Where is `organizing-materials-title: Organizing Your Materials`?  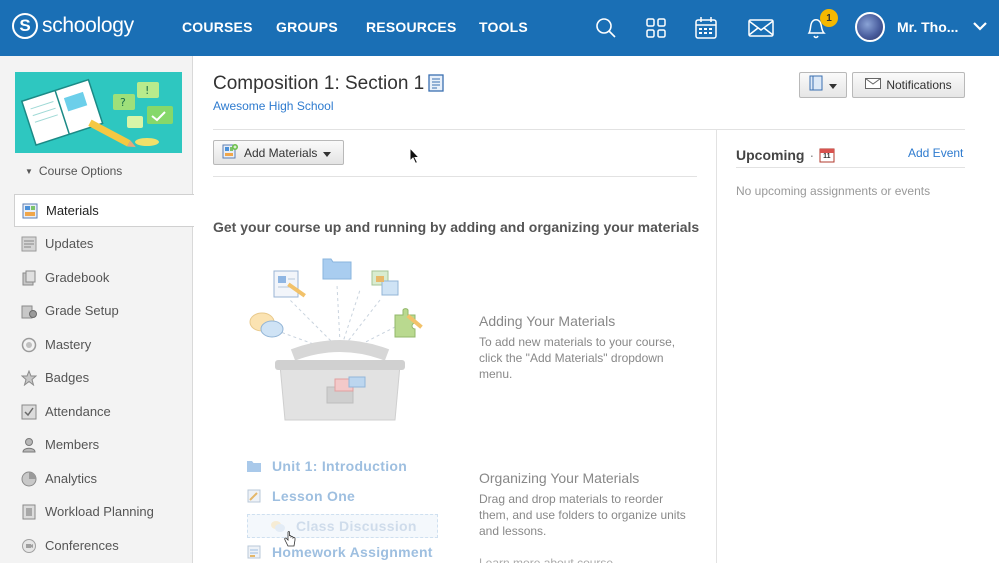 organizing-materials-title: Organizing Your Materials is located at coordinates (559, 478).